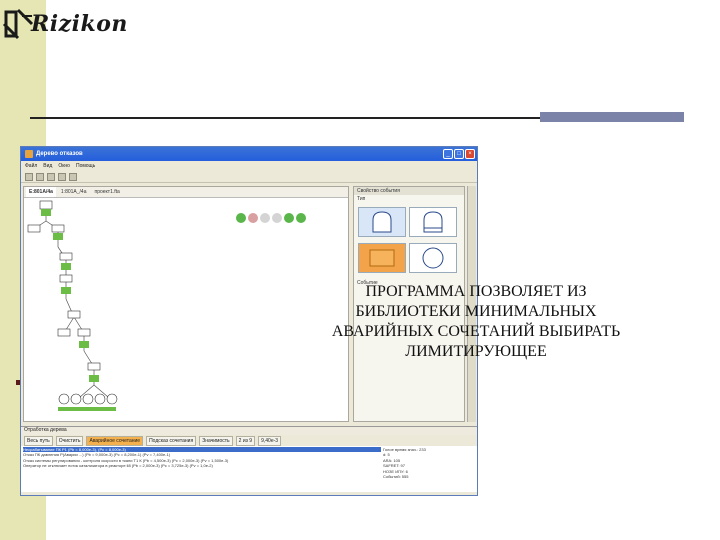  What do you see at coordinates (476, 291) in the screenshot?
I see `caption-line: ПРОГРАММА ПОЗВОЛЯЕТ ИЗ` at bounding box center [476, 291].